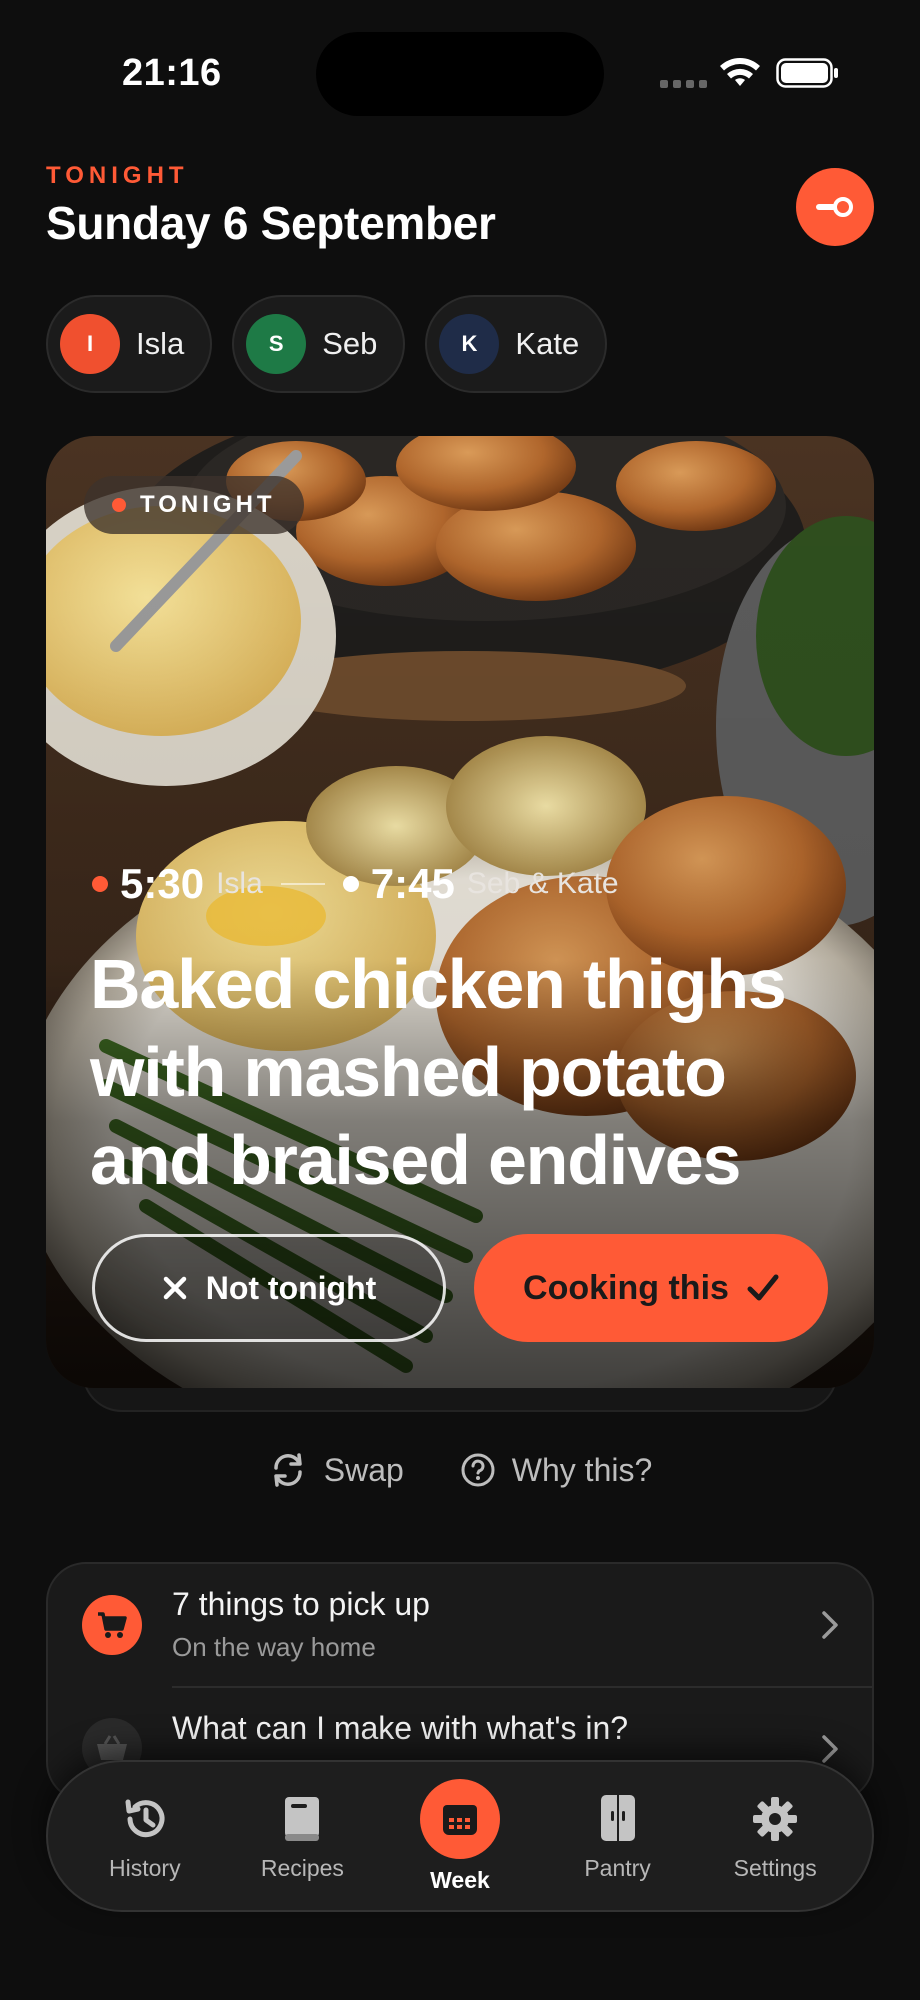 This screenshot has width=920, height=2000. What do you see at coordinates (740, 72) in the screenshot?
I see `wifi-icon` at bounding box center [740, 72].